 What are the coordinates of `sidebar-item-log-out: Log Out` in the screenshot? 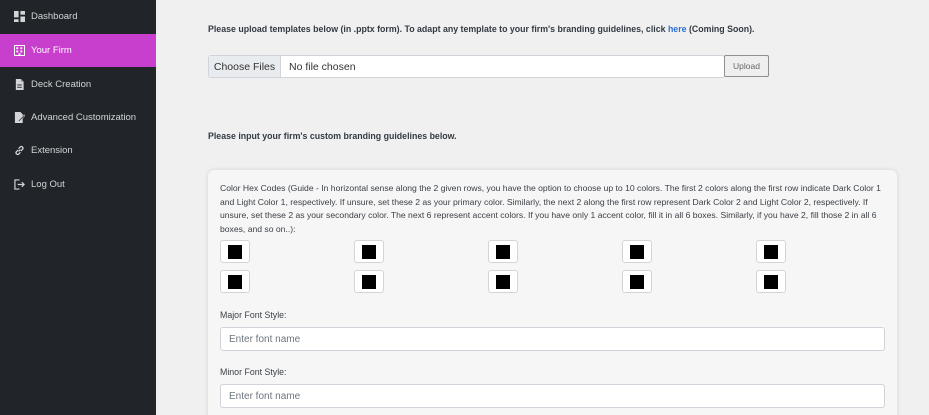 It's located at (78, 184).